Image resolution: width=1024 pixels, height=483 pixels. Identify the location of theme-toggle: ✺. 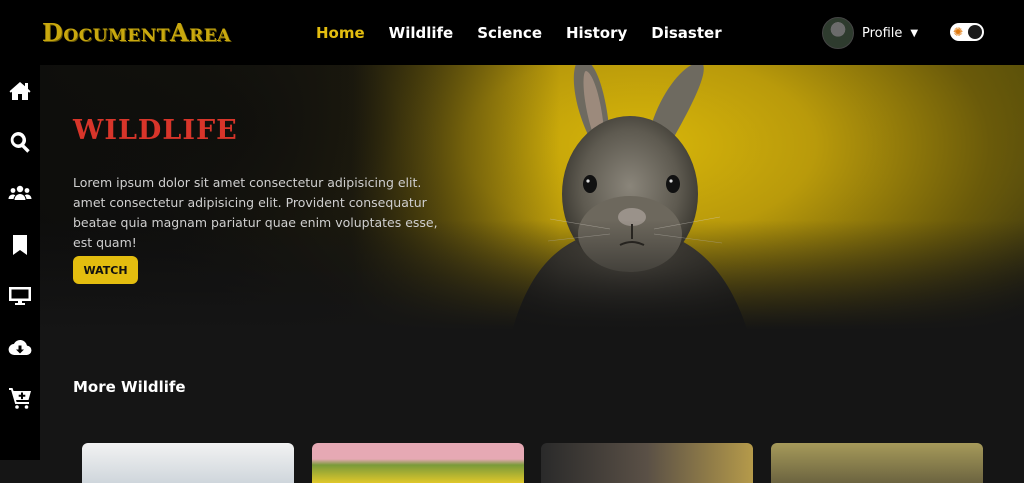
(967, 32).